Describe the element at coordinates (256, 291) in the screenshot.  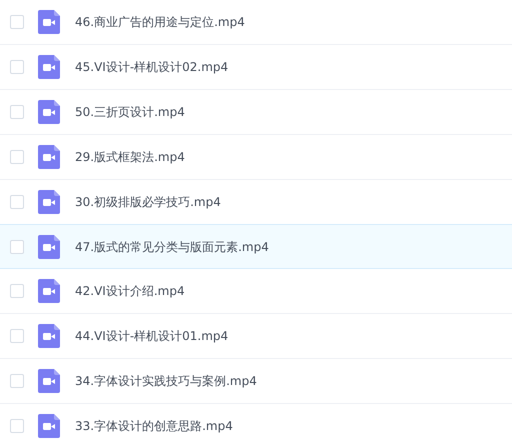
I see `file-row: 42.VI设计介绍.mp4` at that location.